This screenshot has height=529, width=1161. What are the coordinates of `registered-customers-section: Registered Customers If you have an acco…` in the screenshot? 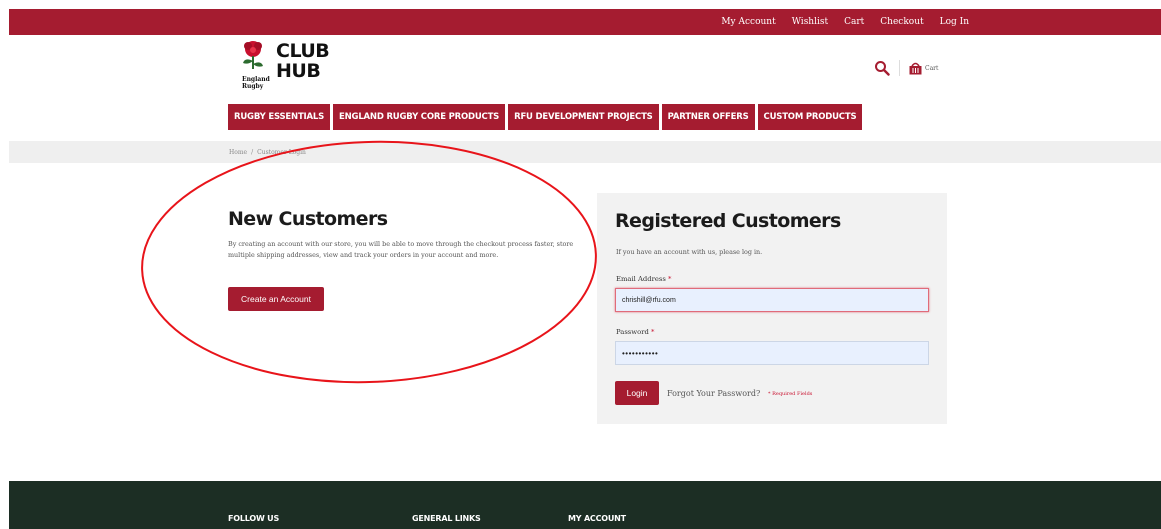 It's located at (772, 308).